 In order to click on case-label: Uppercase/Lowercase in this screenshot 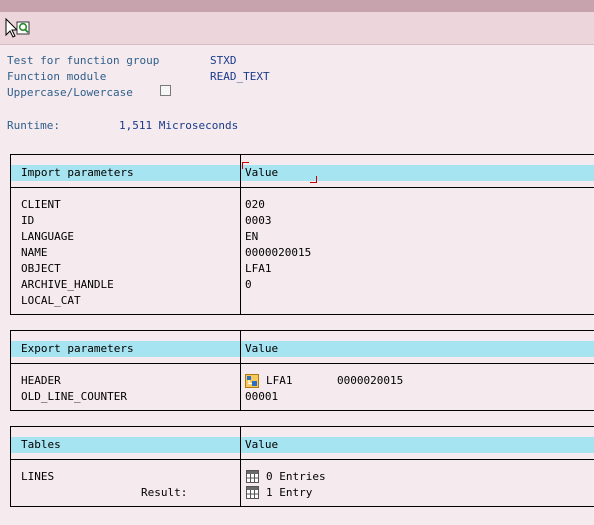, I will do `click(70, 92)`.